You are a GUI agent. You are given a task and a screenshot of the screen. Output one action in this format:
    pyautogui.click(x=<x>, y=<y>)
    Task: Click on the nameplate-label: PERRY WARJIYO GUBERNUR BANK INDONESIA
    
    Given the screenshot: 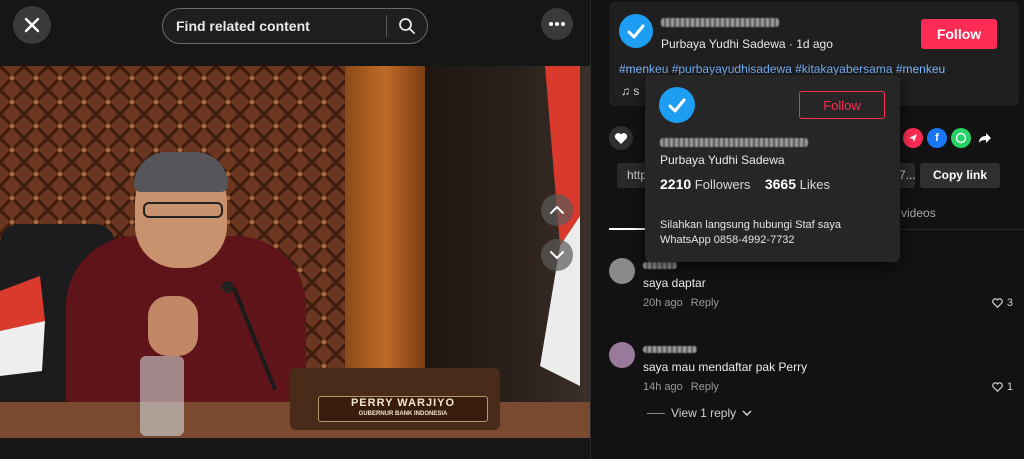 What is the action you would take?
    pyautogui.click(x=403, y=409)
    